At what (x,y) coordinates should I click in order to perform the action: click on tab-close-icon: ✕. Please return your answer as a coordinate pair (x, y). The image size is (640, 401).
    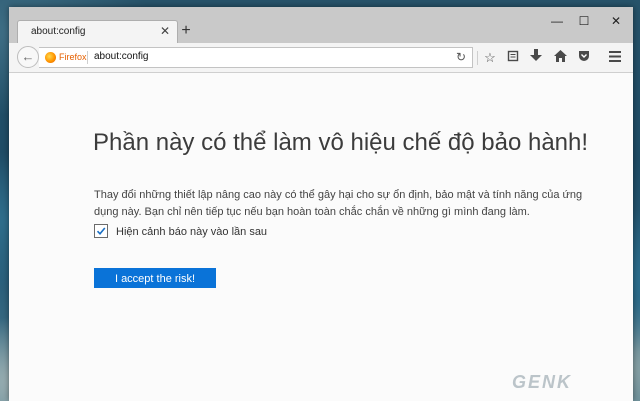
    Looking at the image, I should click on (165, 31).